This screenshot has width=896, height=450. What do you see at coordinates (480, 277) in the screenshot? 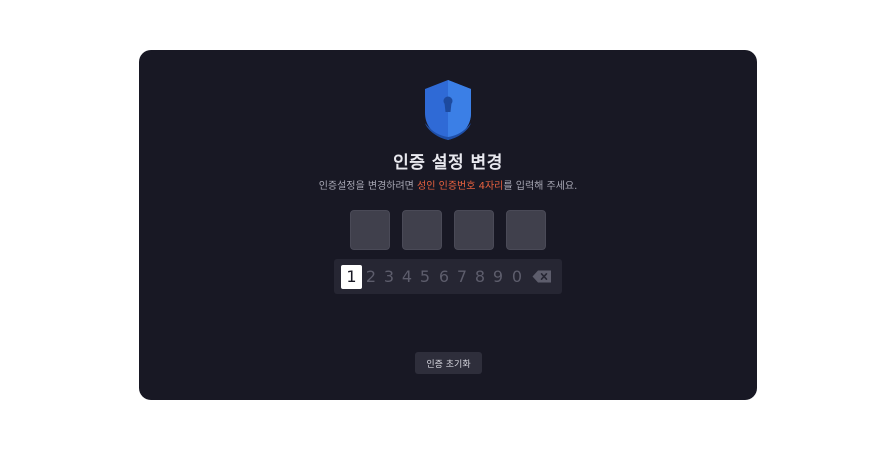
I see `keypad-key-8: 8` at bounding box center [480, 277].